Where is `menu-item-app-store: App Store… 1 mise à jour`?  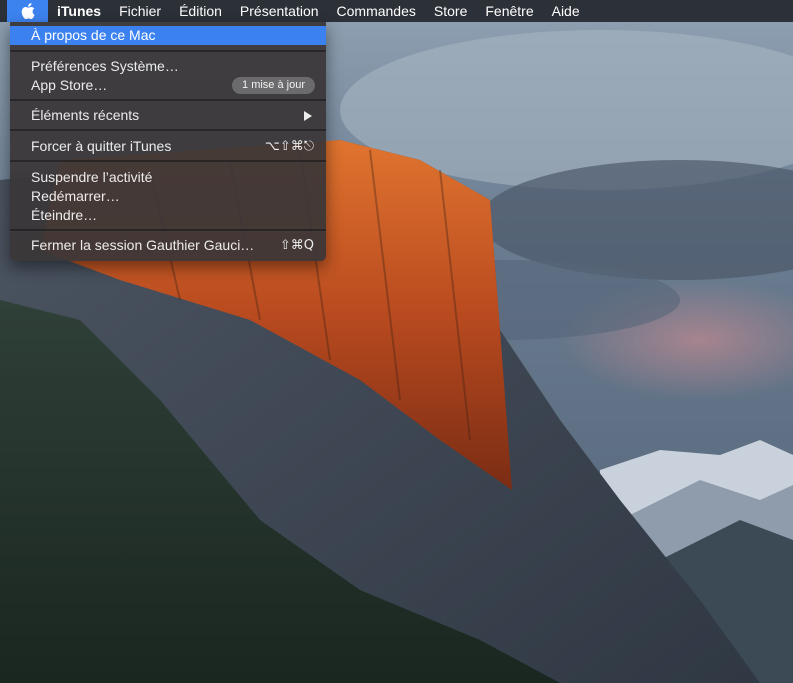 menu-item-app-store: App Store… 1 mise à jour is located at coordinates (168, 85).